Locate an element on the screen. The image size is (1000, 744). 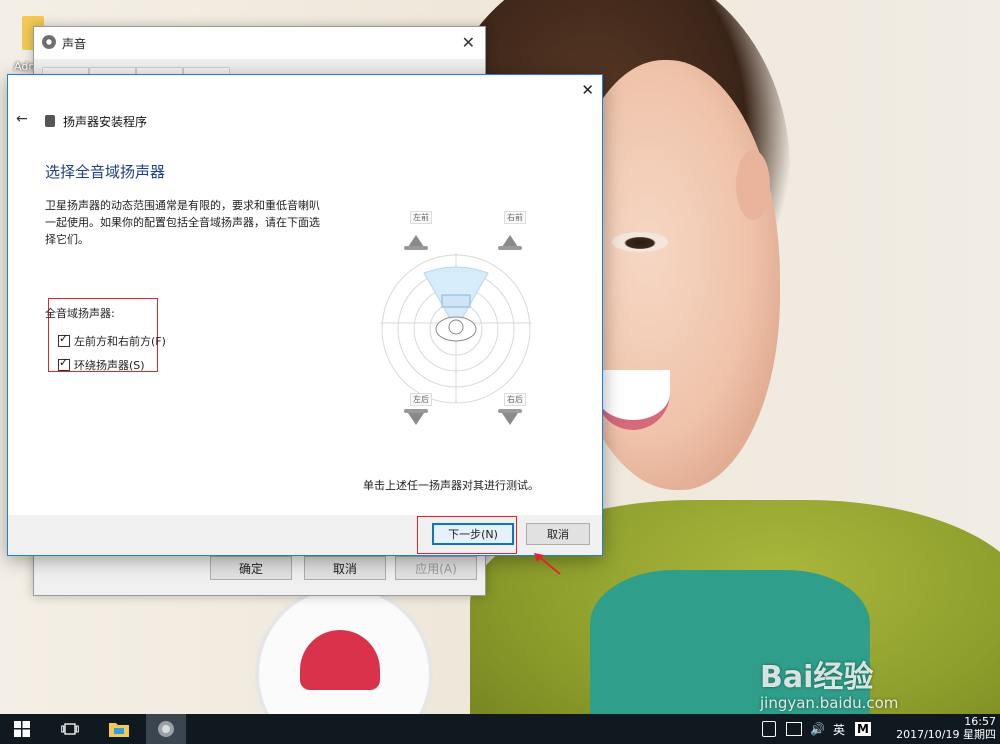
folder-icon is located at coordinates (119, 730).